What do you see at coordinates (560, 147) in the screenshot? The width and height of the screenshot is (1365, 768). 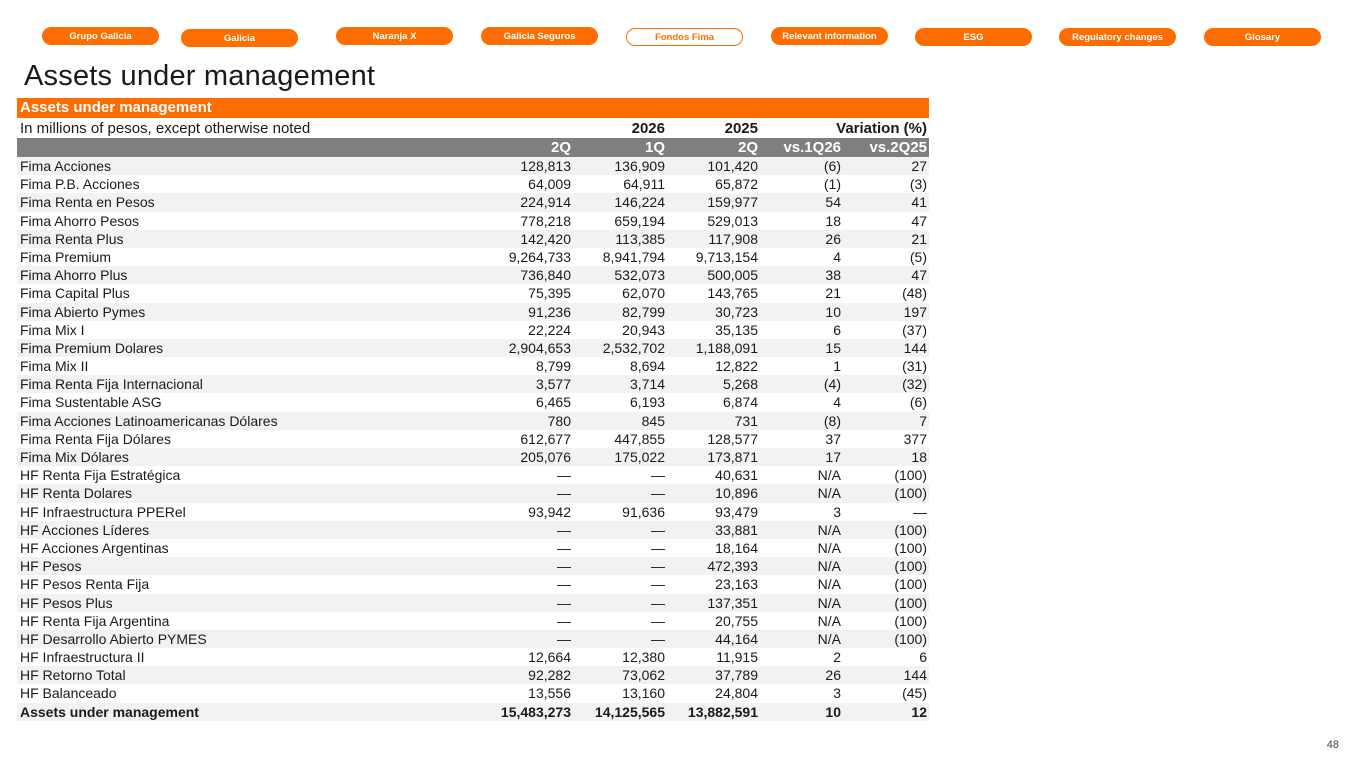 I see `period-header: 2Q` at bounding box center [560, 147].